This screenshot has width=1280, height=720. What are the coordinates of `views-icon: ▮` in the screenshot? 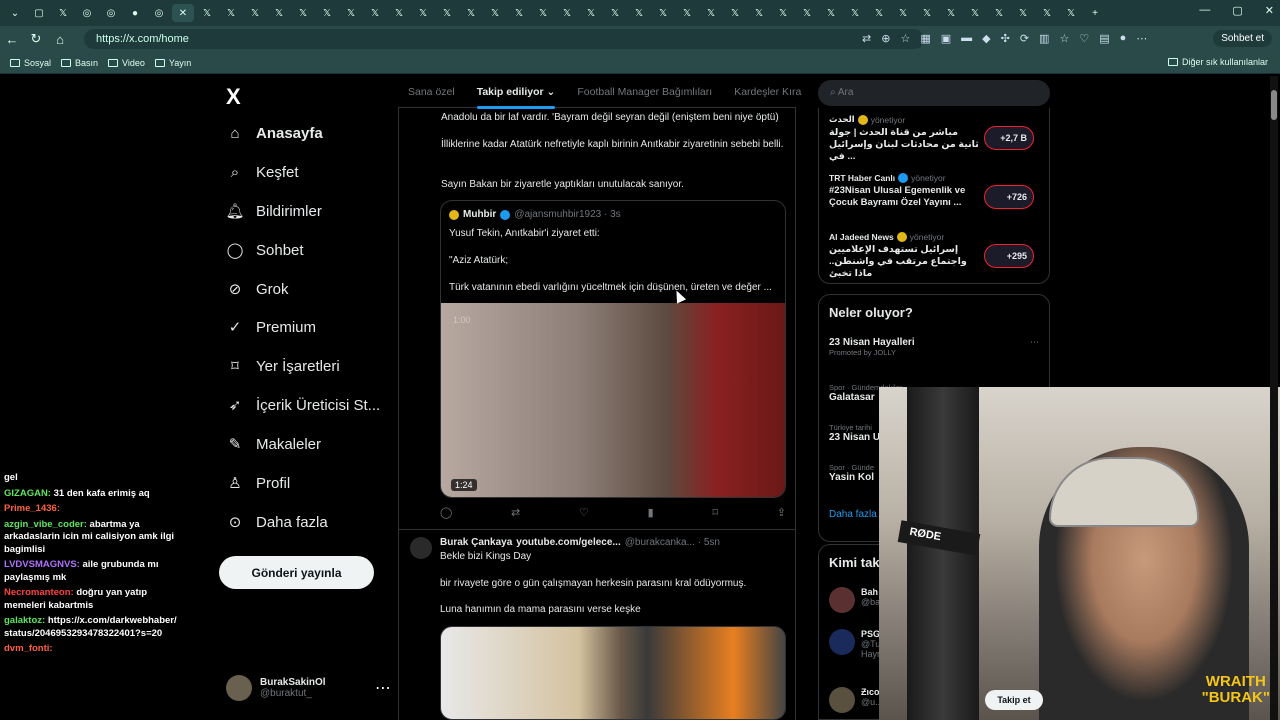 It's located at (651, 512).